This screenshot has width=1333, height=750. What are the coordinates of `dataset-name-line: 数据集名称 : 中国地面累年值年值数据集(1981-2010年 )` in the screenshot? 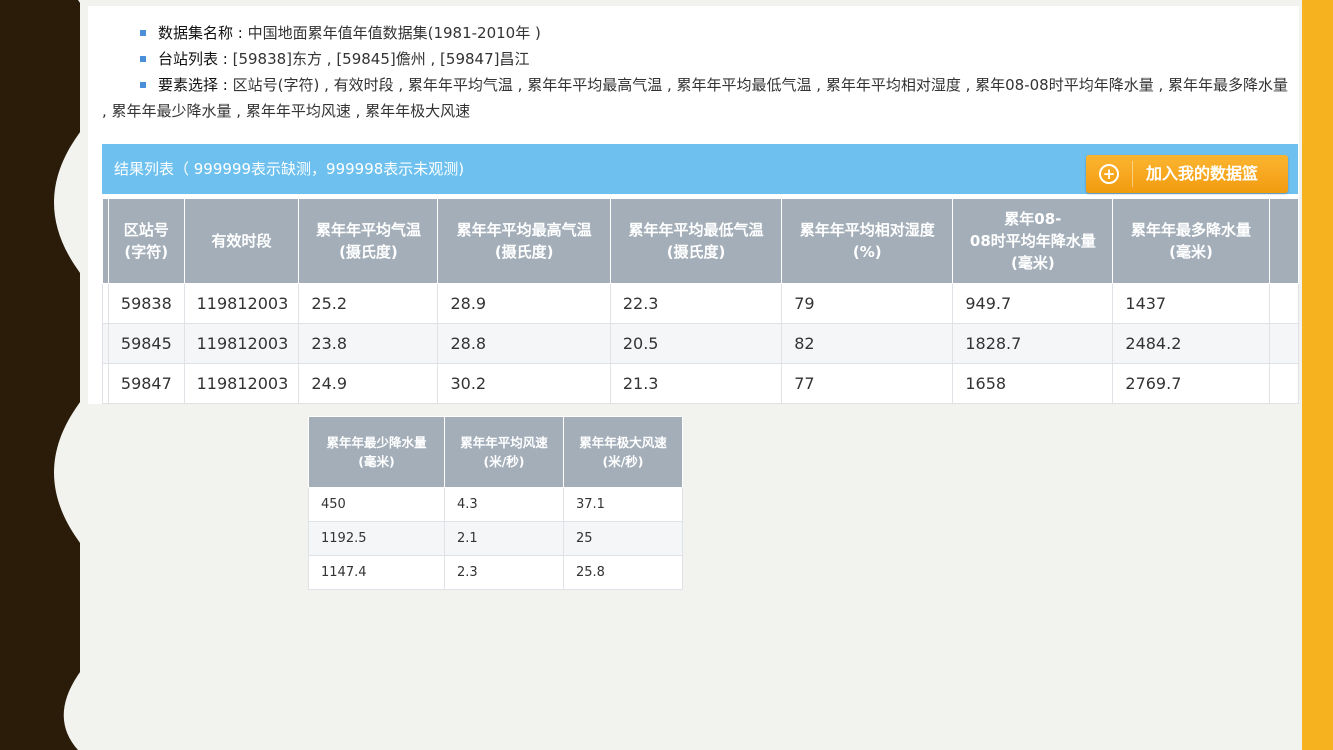 It's located at (693, 33).